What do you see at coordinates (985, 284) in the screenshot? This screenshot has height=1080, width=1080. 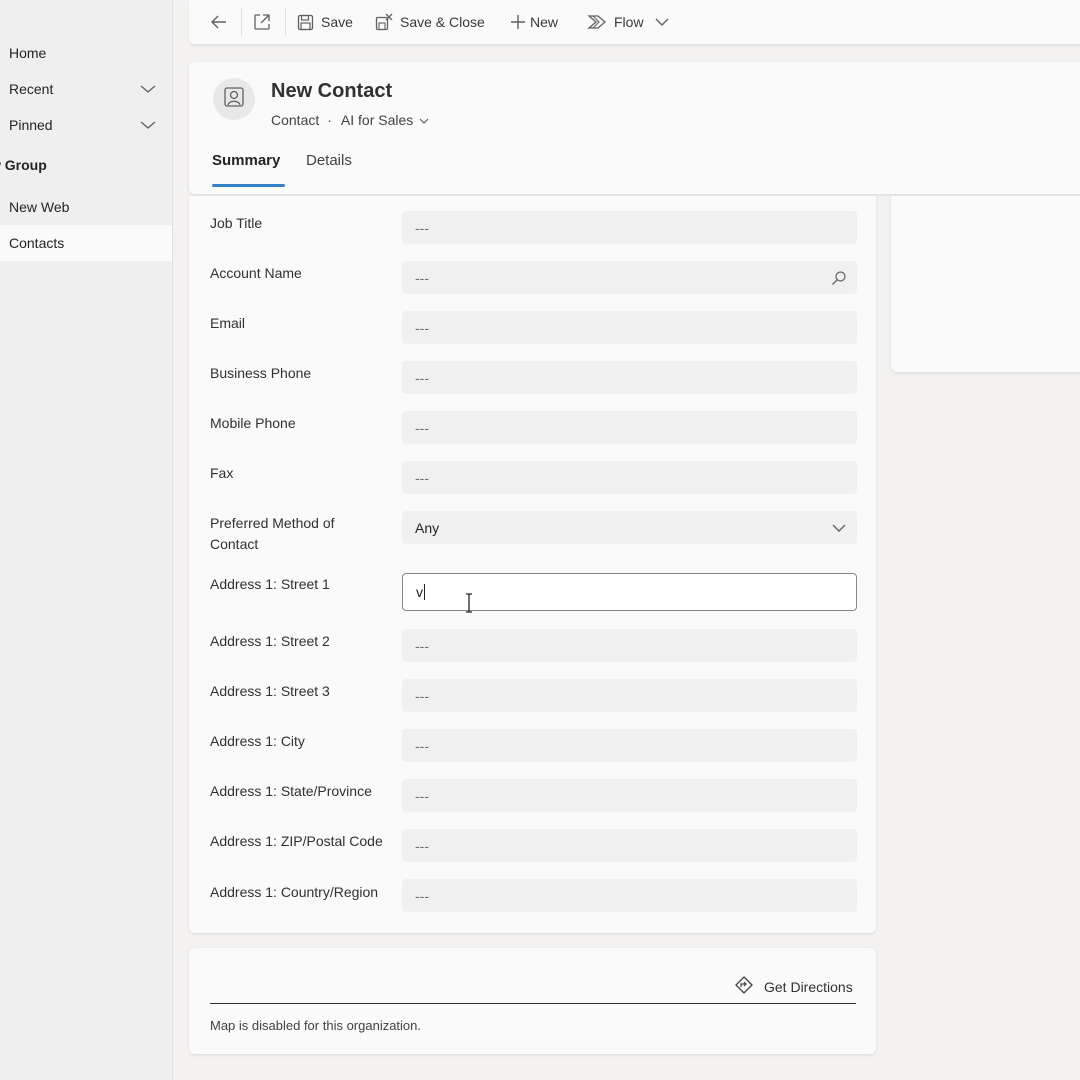 I see `side-panel-card` at bounding box center [985, 284].